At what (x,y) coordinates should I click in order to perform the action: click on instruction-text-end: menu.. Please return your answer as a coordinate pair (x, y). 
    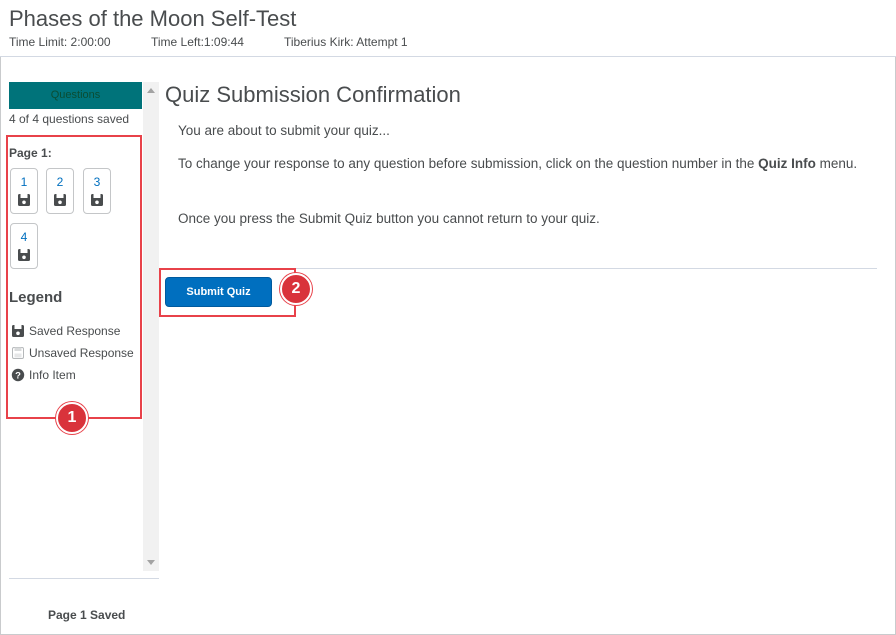
    Looking at the image, I should click on (836, 163).